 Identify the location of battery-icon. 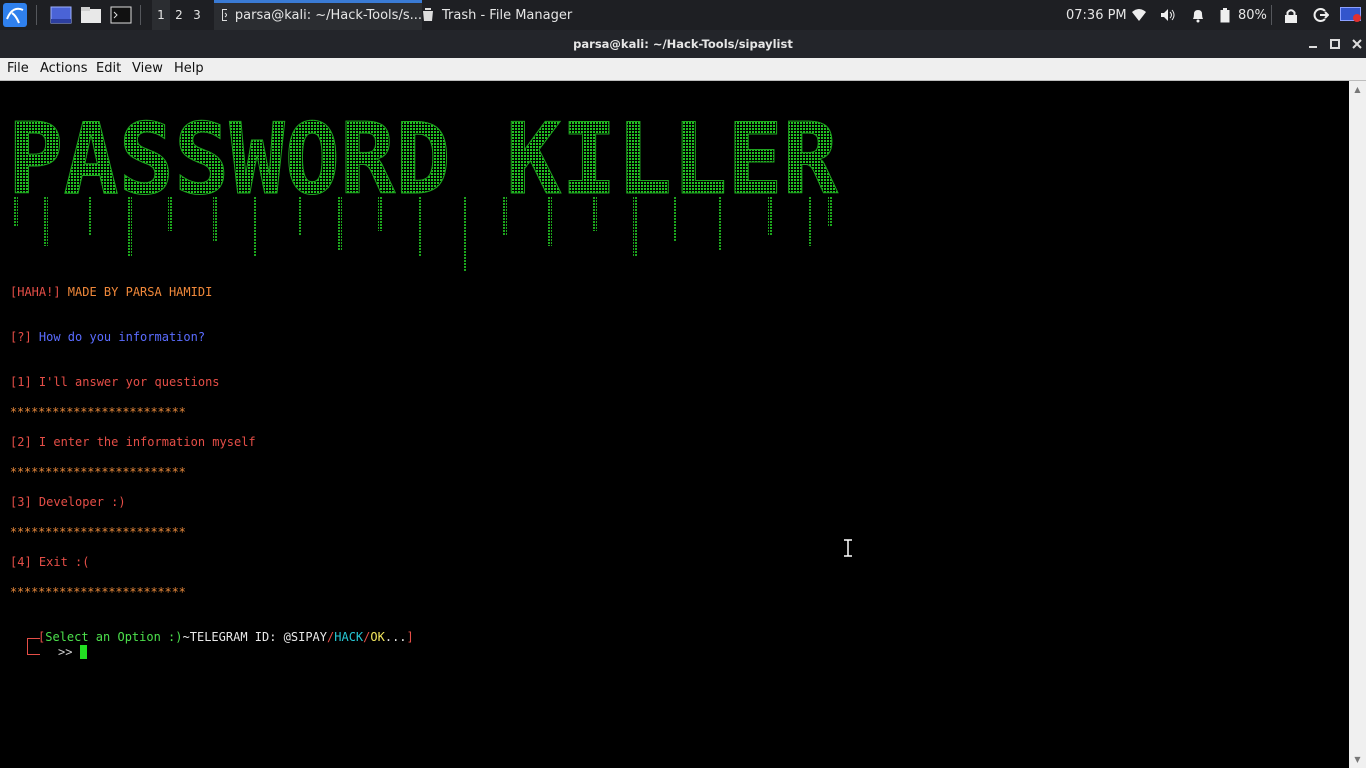
(1225, 15).